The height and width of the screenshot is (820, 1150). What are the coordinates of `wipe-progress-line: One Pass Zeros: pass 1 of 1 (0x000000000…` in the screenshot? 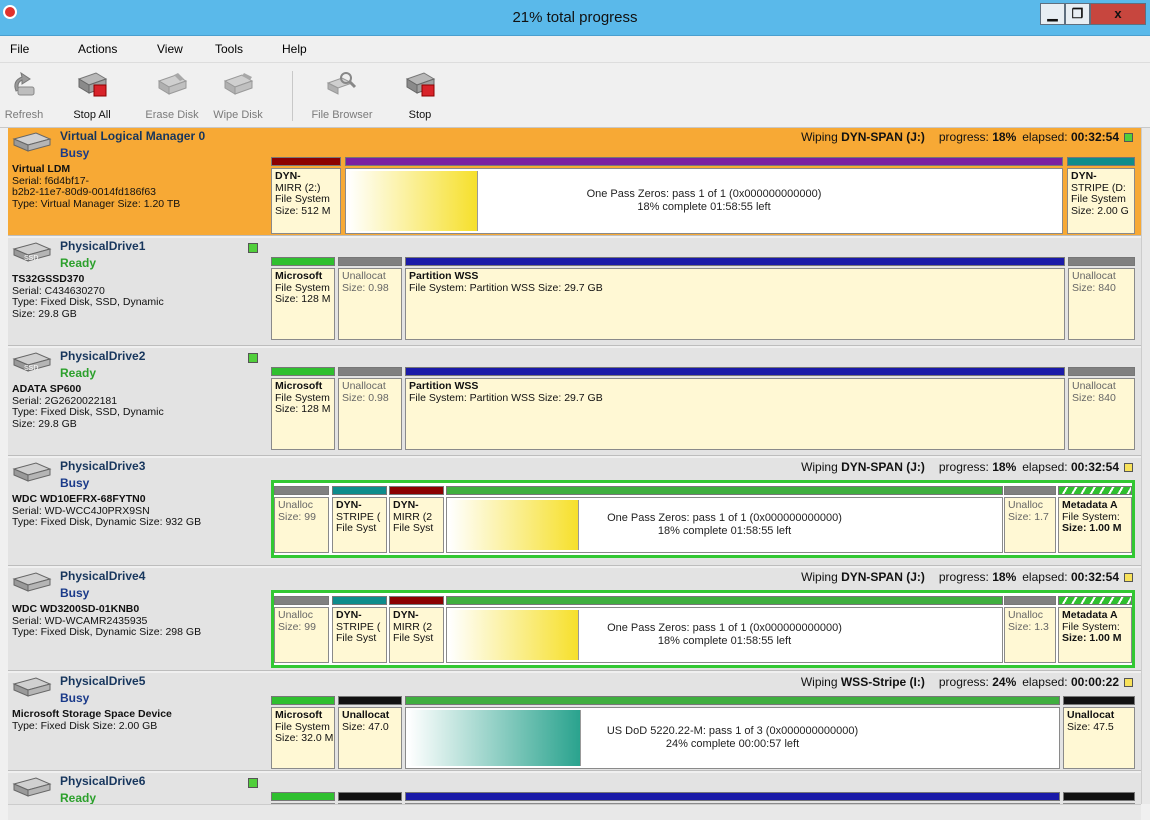 It's located at (724, 518).